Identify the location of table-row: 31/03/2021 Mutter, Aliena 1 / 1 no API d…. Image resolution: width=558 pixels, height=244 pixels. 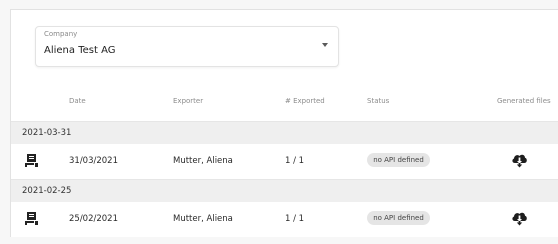
(284, 161).